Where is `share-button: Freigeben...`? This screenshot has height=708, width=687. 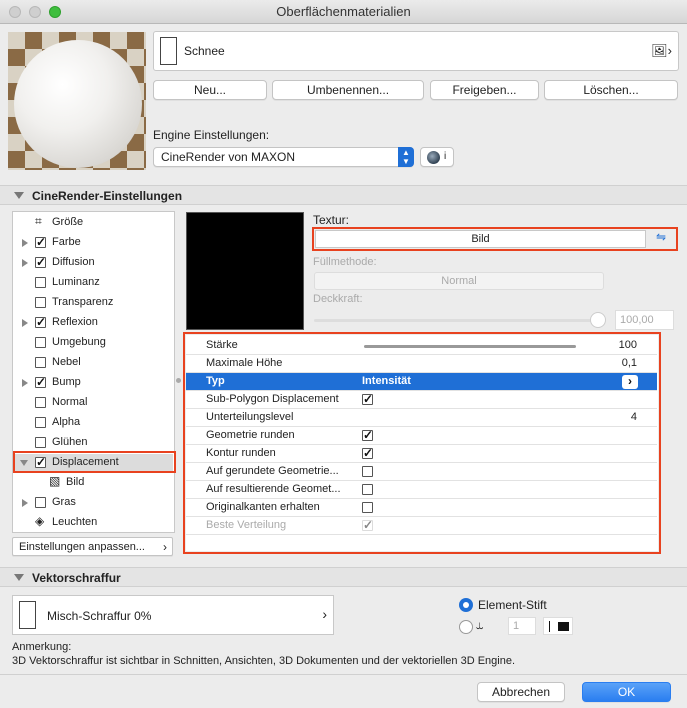
share-button: Freigeben... is located at coordinates (484, 90).